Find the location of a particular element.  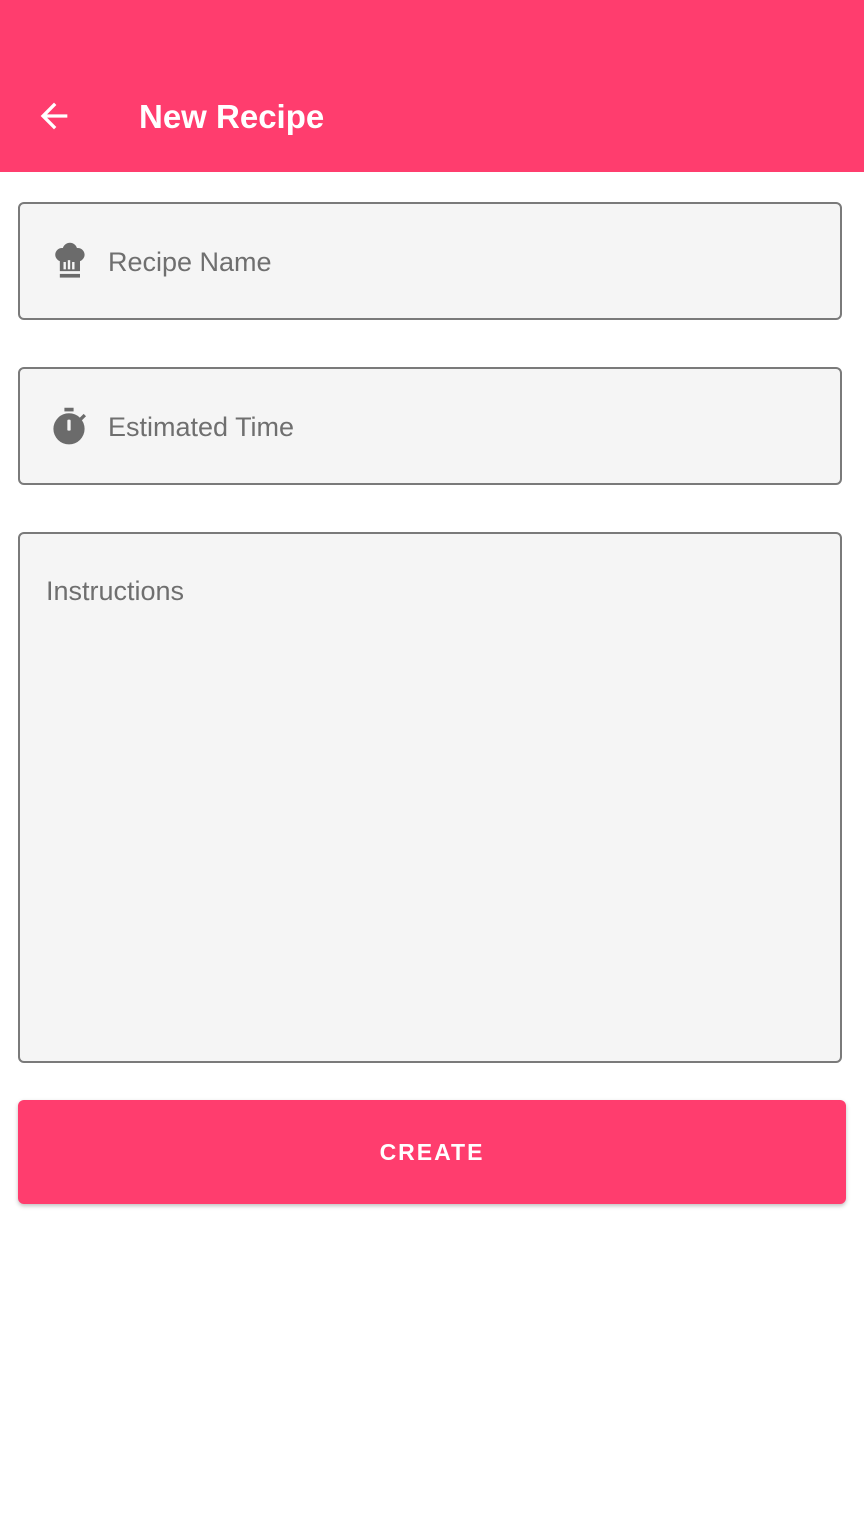

back-button is located at coordinates (54, 116).